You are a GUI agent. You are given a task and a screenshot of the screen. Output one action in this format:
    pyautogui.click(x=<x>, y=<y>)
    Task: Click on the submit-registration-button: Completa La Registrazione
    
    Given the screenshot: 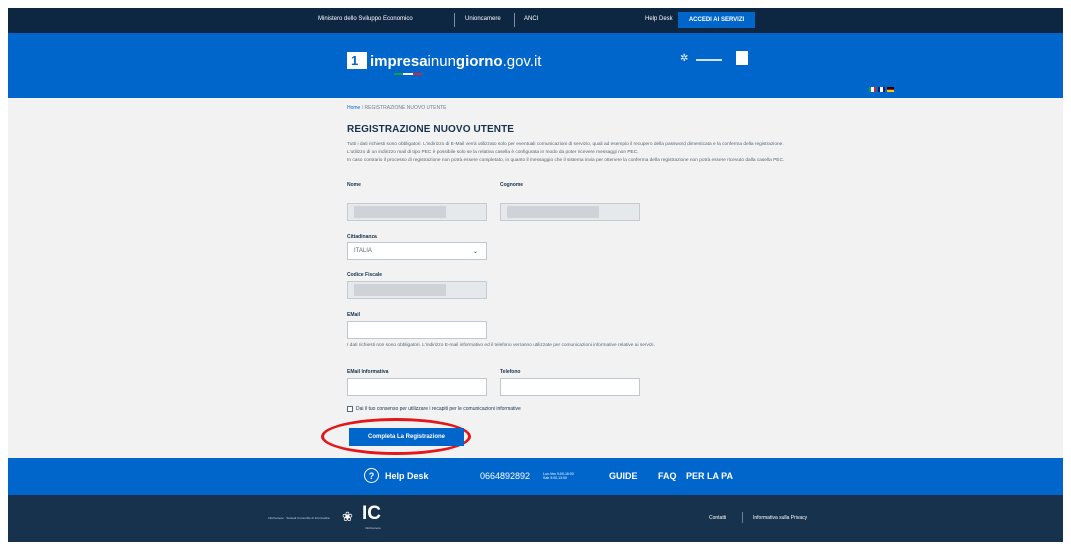 What is the action you would take?
    pyautogui.click(x=406, y=437)
    